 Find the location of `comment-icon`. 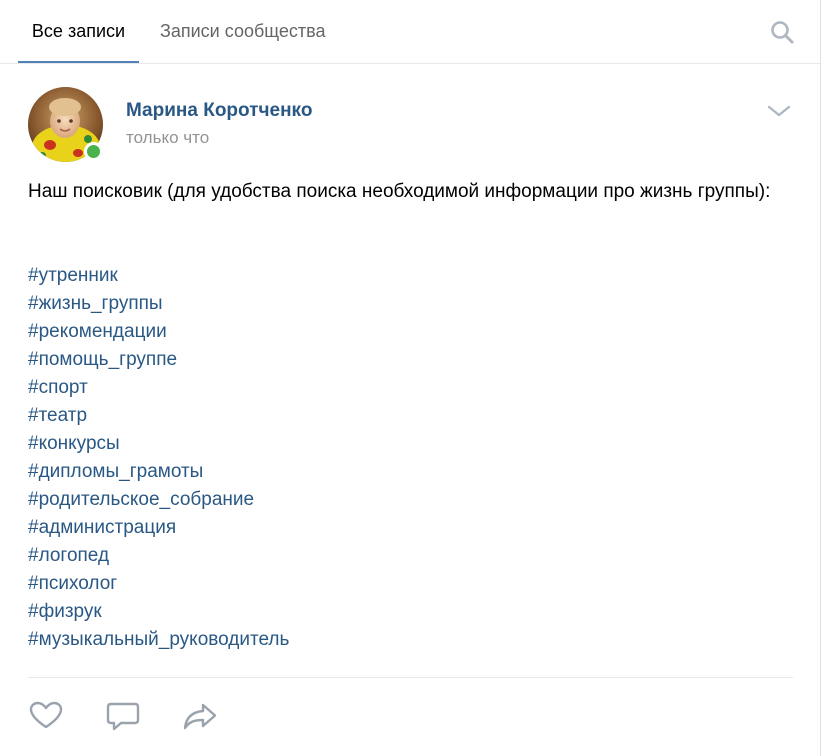

comment-icon is located at coordinates (123, 716).